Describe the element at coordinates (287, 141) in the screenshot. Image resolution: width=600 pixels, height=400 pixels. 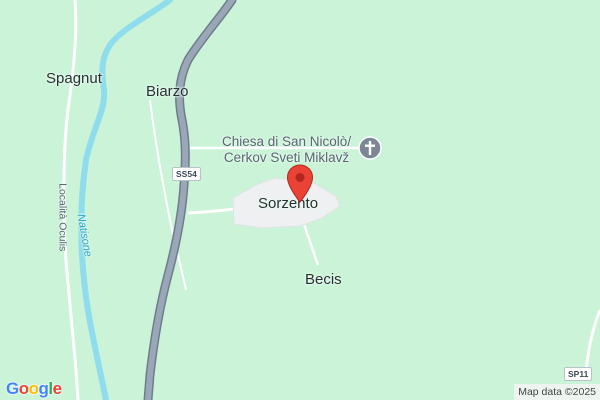
I see `poi-label-church-line1: Chiesa di San Nicolò/` at that location.